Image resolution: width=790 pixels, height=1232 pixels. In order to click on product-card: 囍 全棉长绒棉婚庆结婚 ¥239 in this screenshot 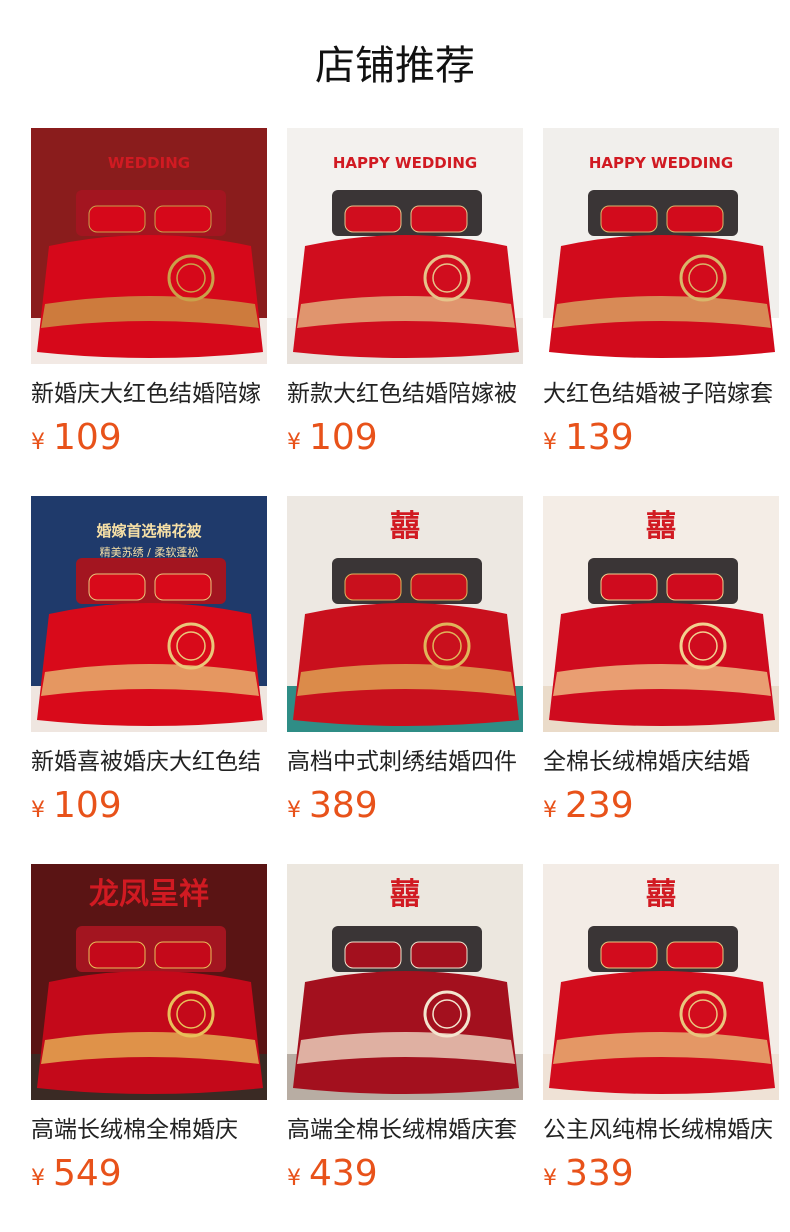, I will do `click(661, 680)`.